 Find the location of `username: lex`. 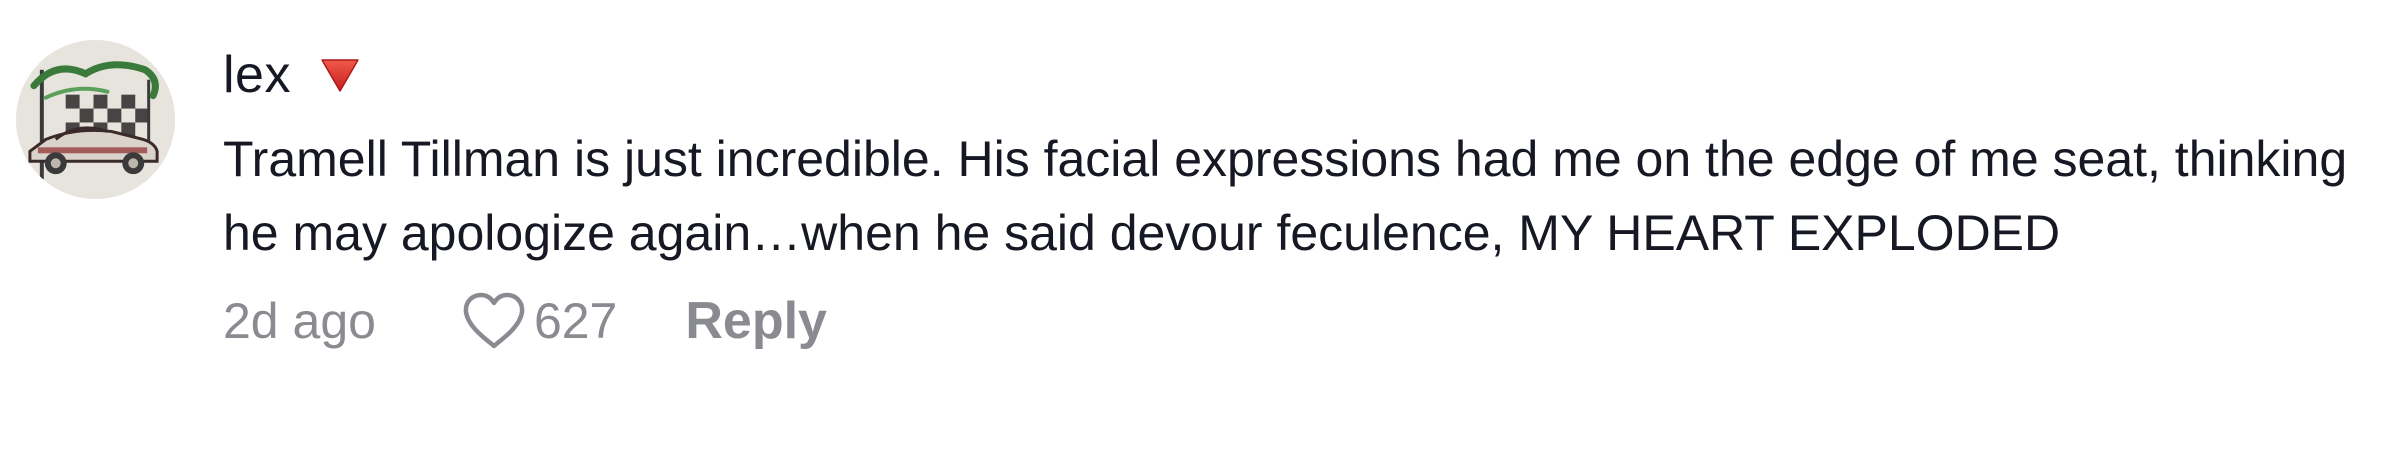

username: lex is located at coordinates (257, 75).